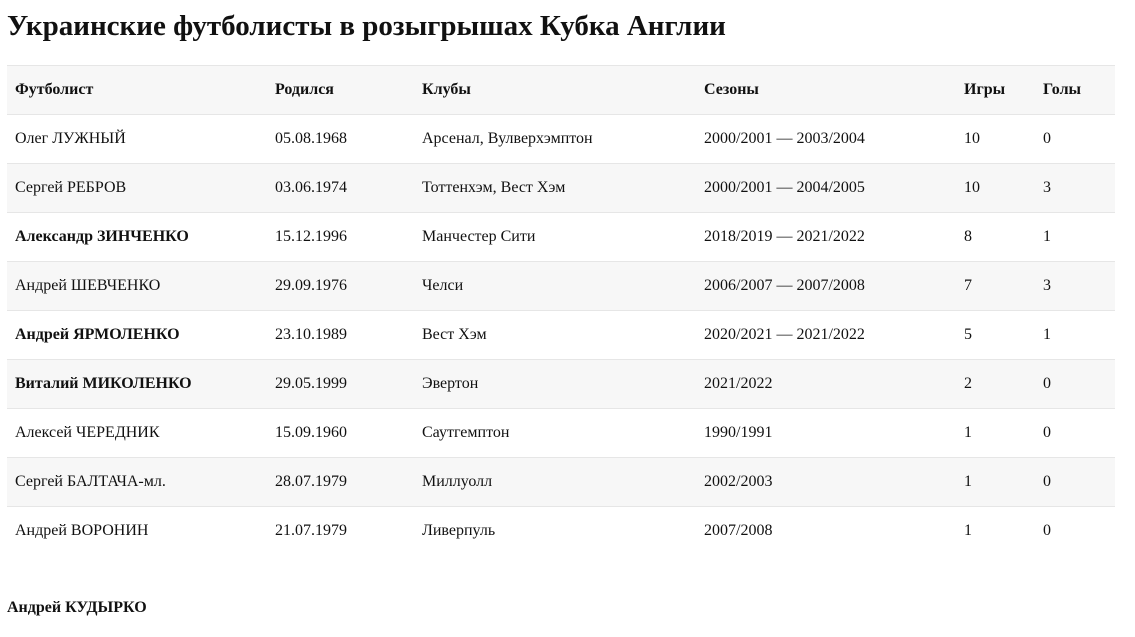 This screenshot has height=637, width=1135. What do you see at coordinates (340, 286) in the screenshot?
I see `cell-born: 29.09.1976` at bounding box center [340, 286].